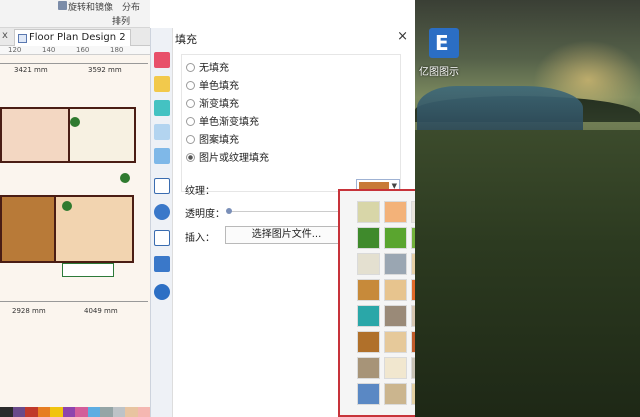  I want to click on side-toolbar, so click(161, 222).